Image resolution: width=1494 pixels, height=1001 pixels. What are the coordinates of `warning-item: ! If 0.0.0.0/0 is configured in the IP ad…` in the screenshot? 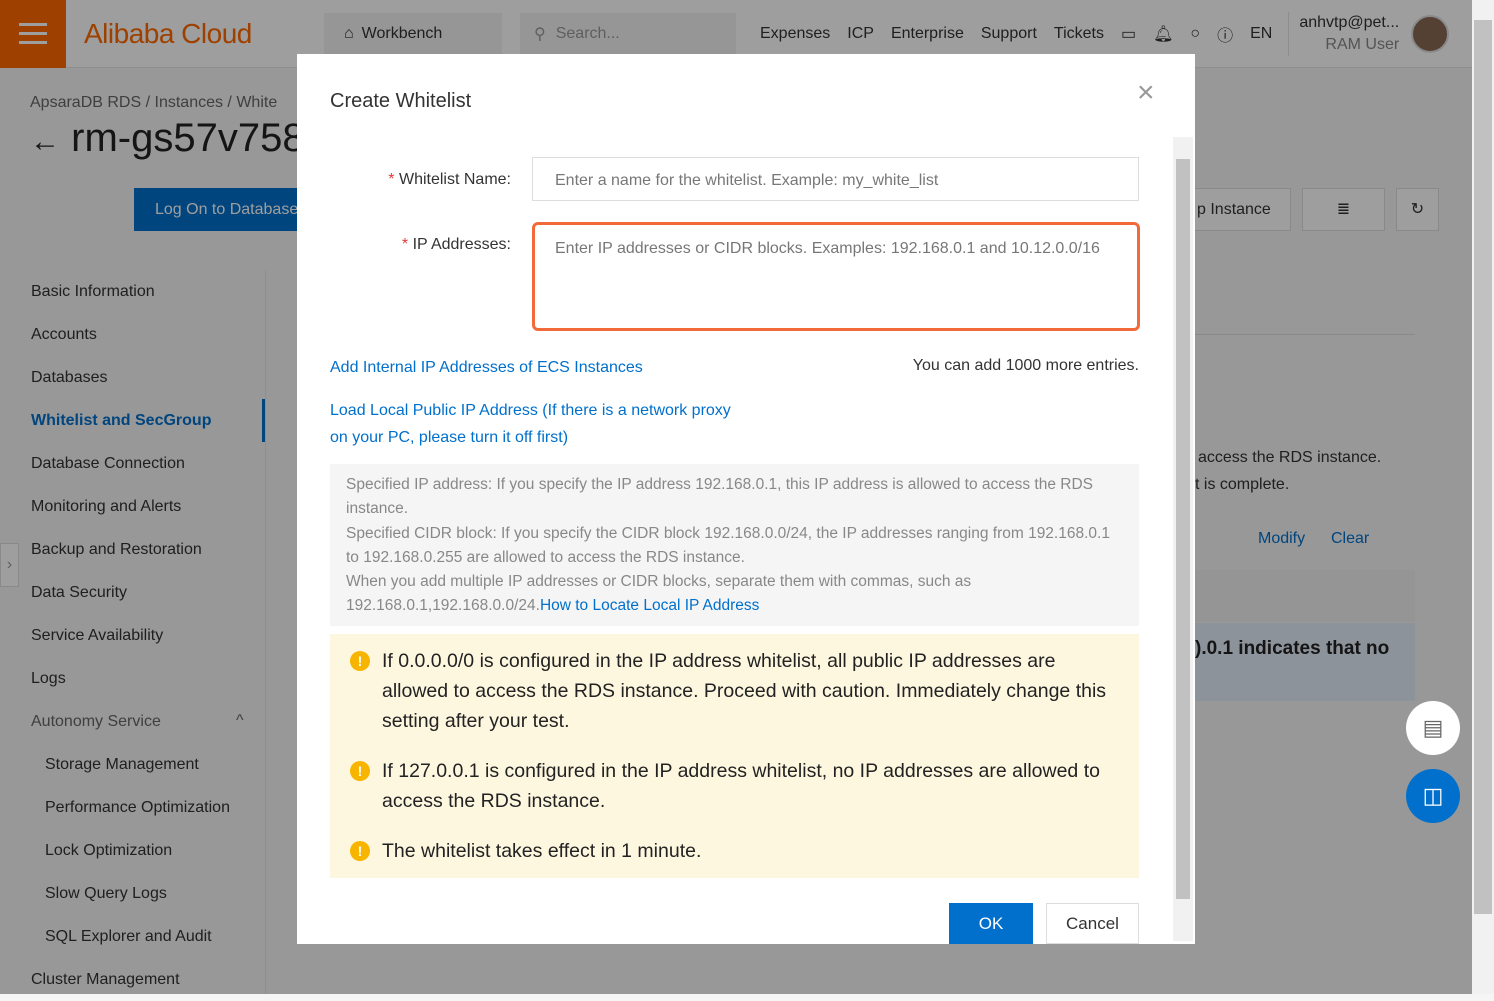 It's located at (734, 691).